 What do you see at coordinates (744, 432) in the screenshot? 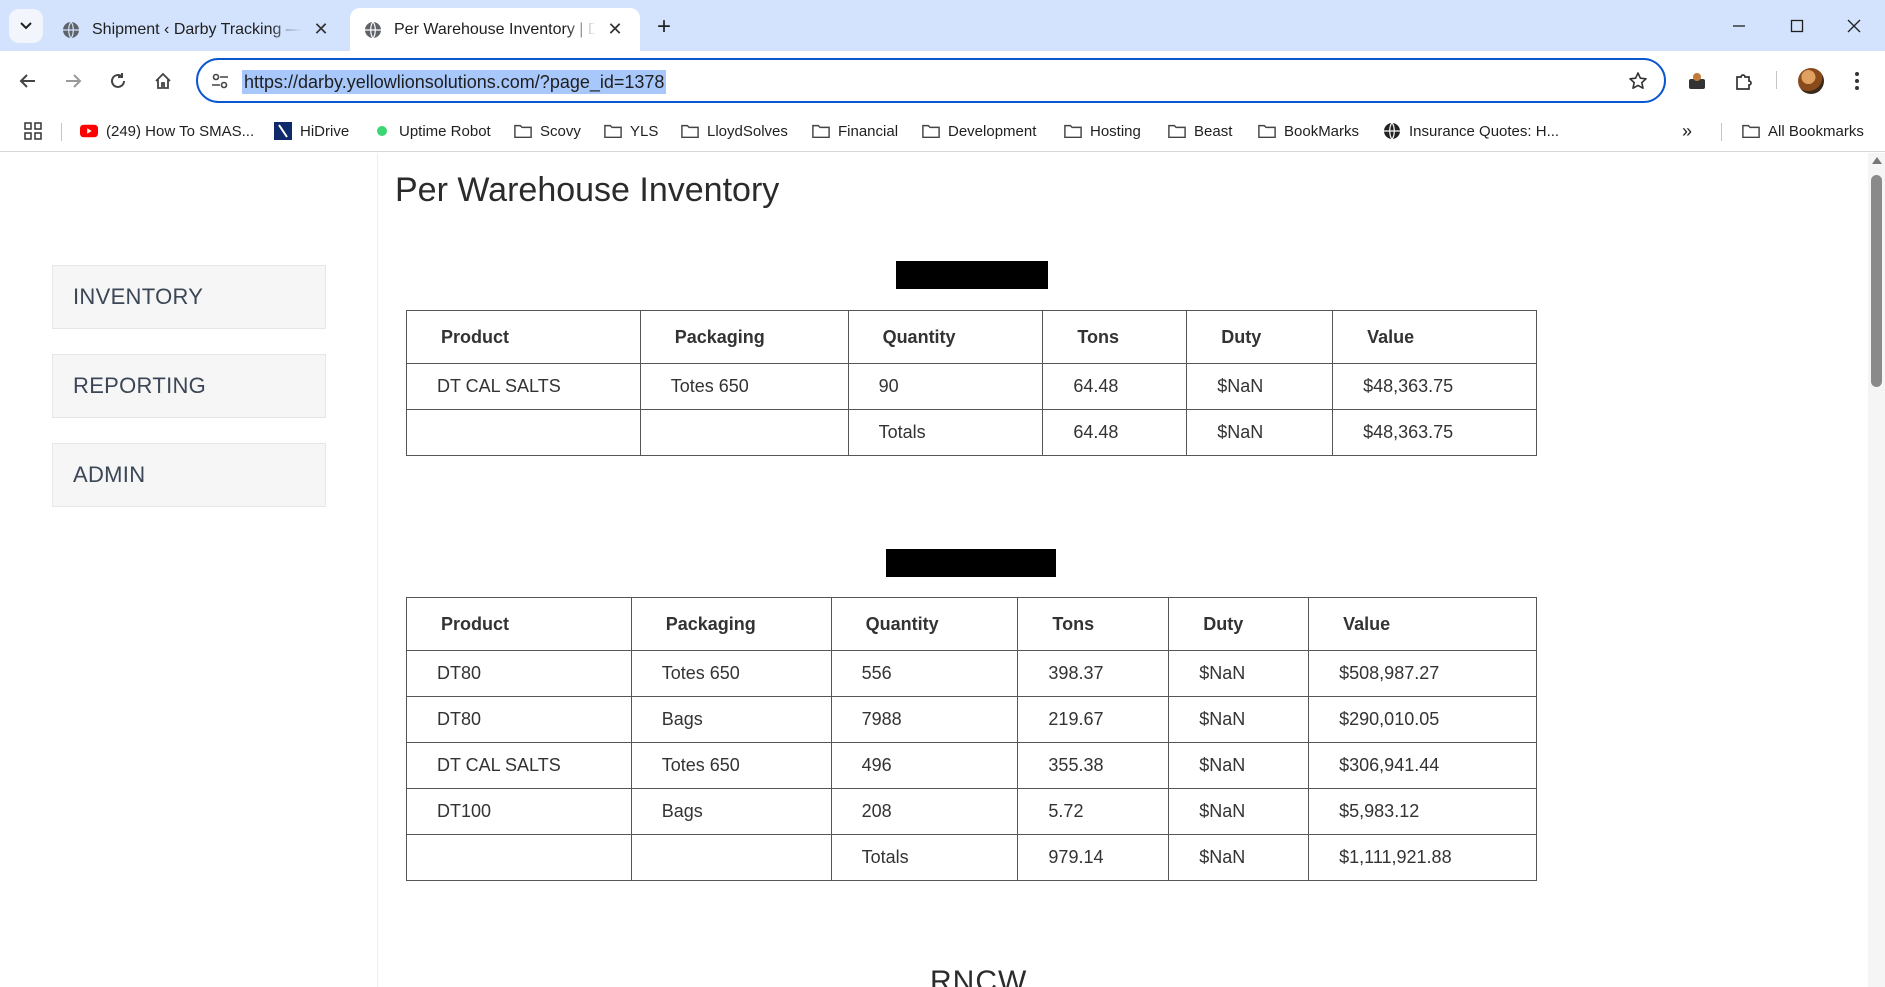
I see `cell-packaging` at bounding box center [744, 432].